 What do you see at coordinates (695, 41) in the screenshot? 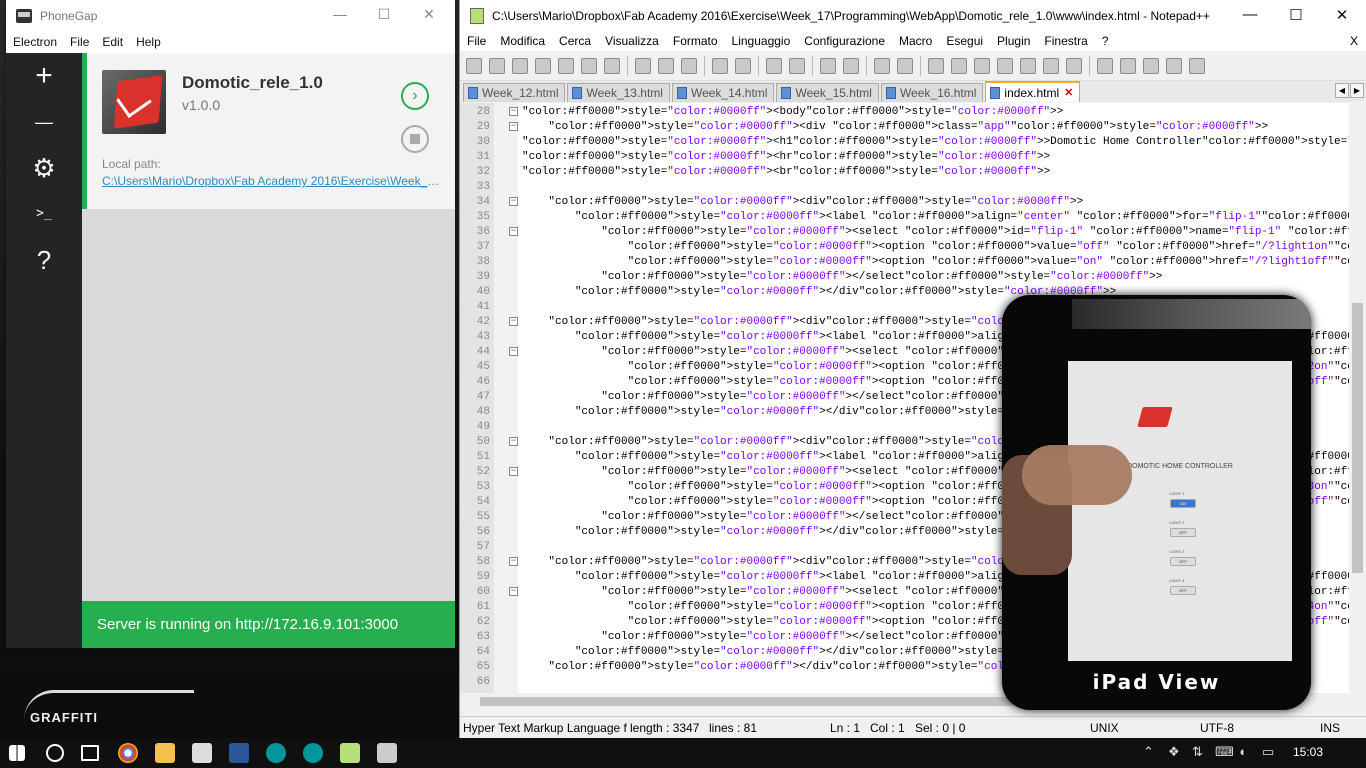
I see `menu-formato: Formato` at bounding box center [695, 41].